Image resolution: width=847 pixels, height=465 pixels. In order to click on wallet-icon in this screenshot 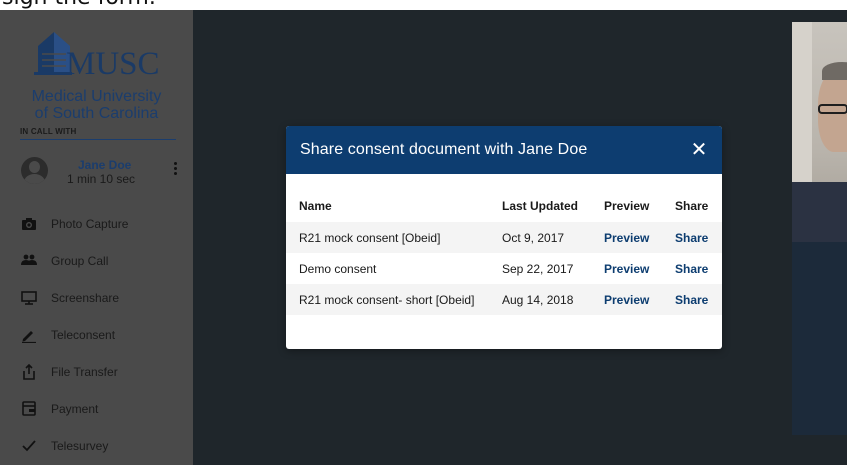, I will do `click(29, 409)`.